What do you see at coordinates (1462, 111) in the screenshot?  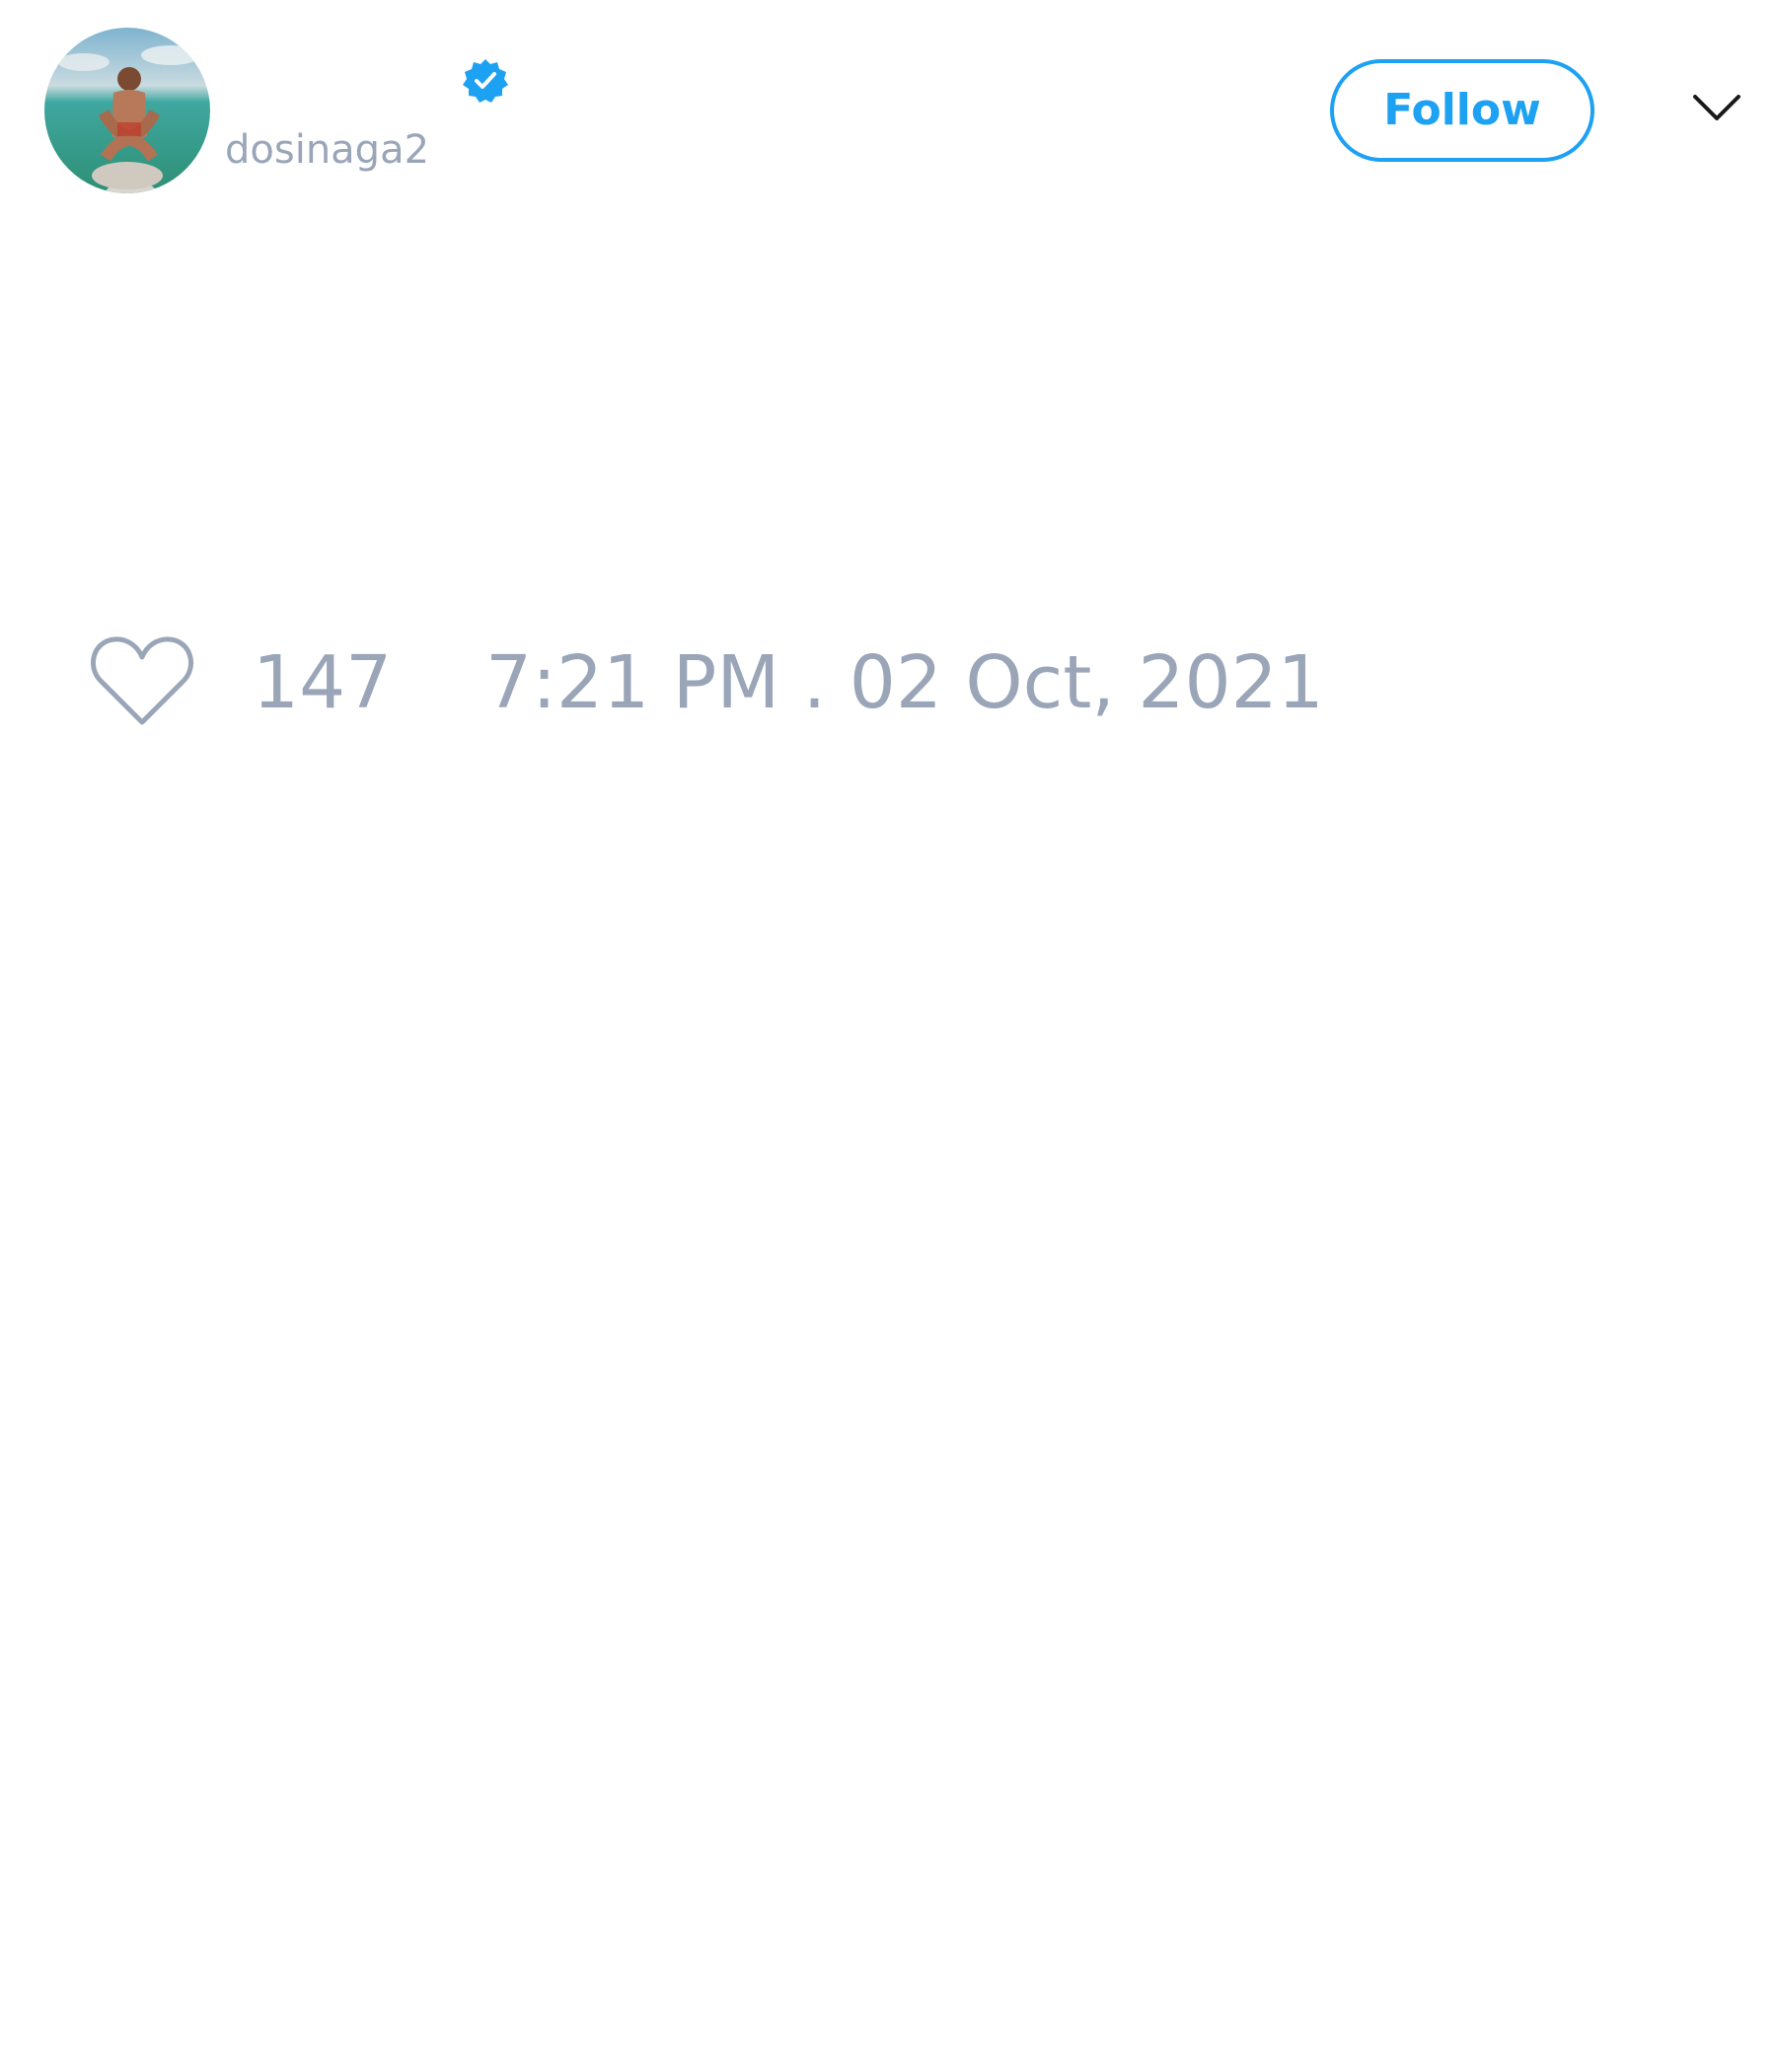 I see `follow-button: Follow` at bounding box center [1462, 111].